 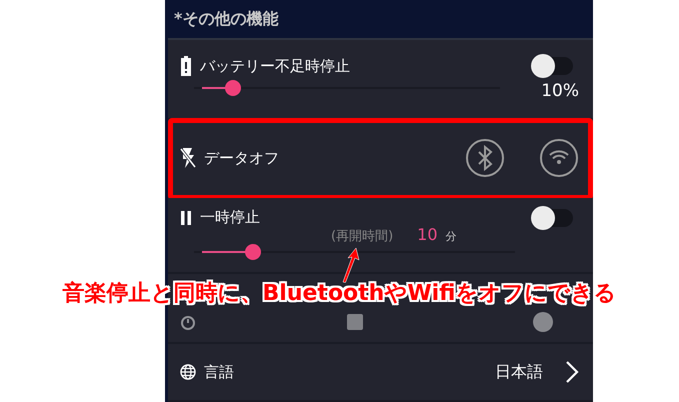 What do you see at coordinates (485, 158) in the screenshot?
I see `bluetooth-icon` at bounding box center [485, 158].